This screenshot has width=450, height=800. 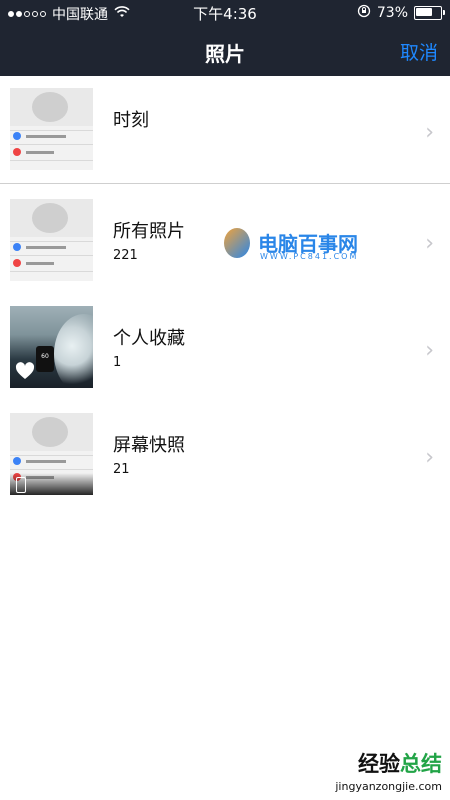 I want to click on battery-icon, so click(x=429, y=13).